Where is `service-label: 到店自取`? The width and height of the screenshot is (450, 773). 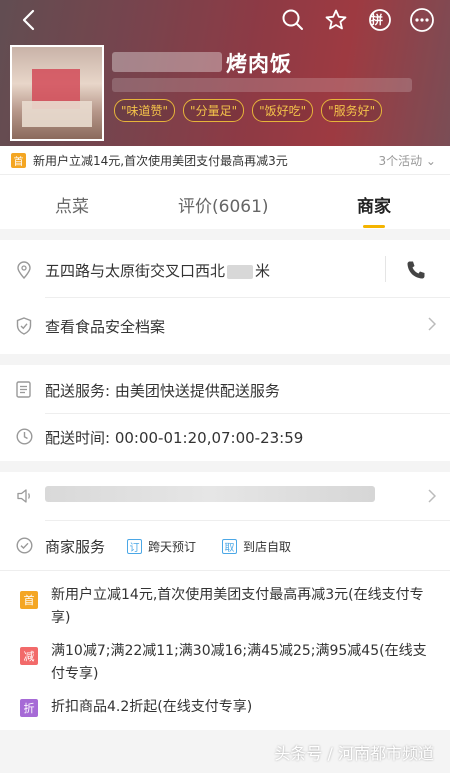
service-label: 到店自取 is located at coordinates (267, 547).